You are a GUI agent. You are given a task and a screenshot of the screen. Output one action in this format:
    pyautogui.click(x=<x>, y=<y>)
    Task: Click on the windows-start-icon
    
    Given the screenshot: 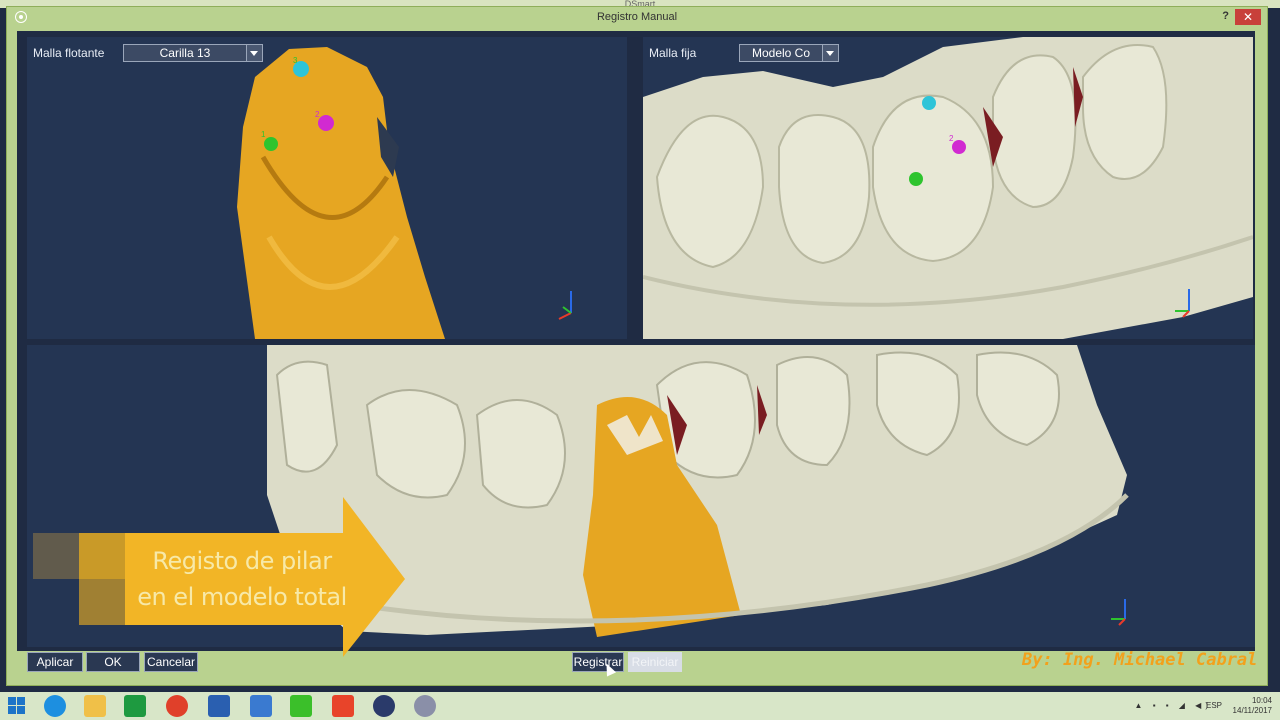 What is the action you would take?
    pyautogui.click(x=17, y=706)
    